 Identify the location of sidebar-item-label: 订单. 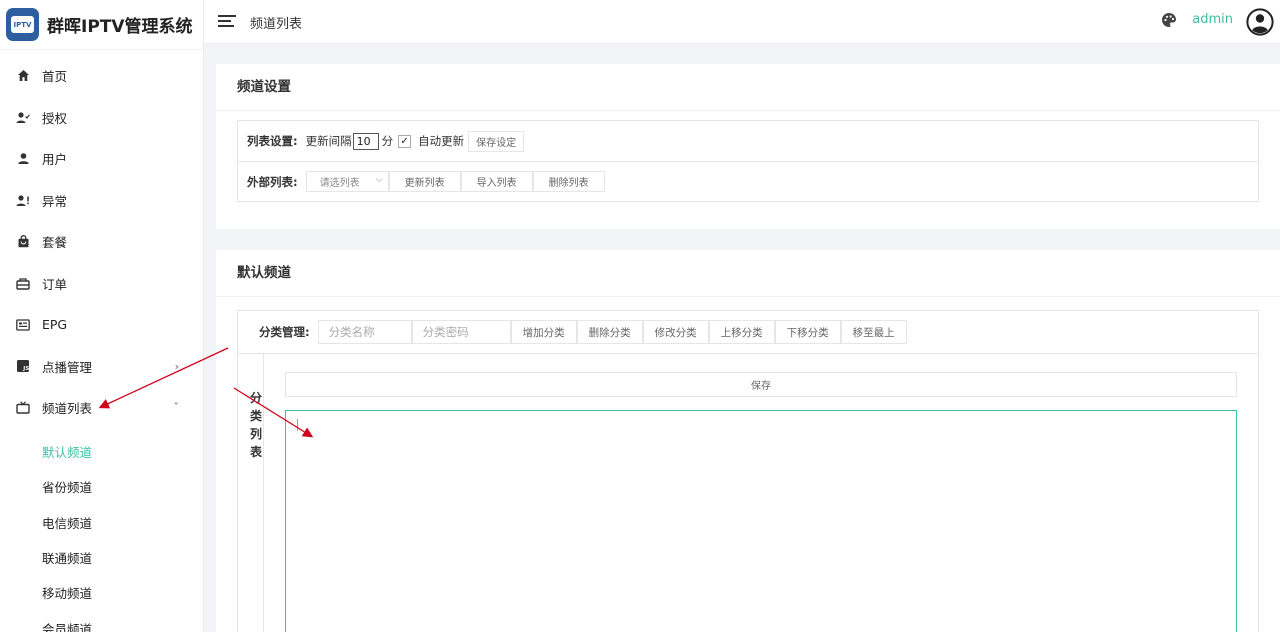
(55, 284).